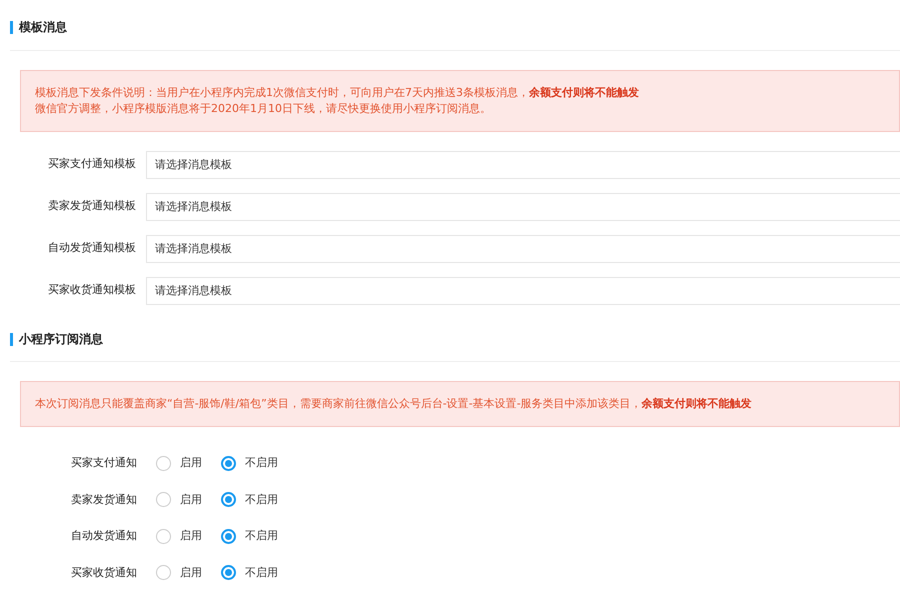 The image size is (900, 600). What do you see at coordinates (56, 339) in the screenshot?
I see `section-title: 小程序订阅消息` at bounding box center [56, 339].